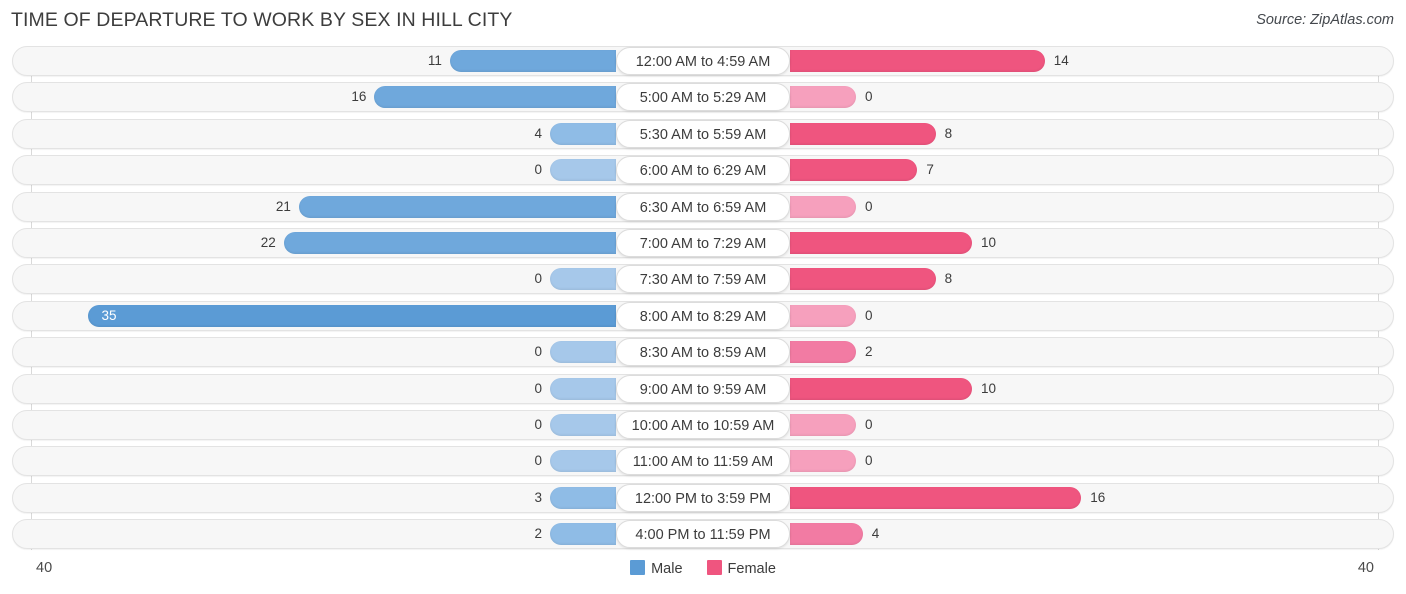 The height and width of the screenshot is (594, 1406). Describe the element at coordinates (703, 568) in the screenshot. I see `chart-legend: Male Female` at that location.